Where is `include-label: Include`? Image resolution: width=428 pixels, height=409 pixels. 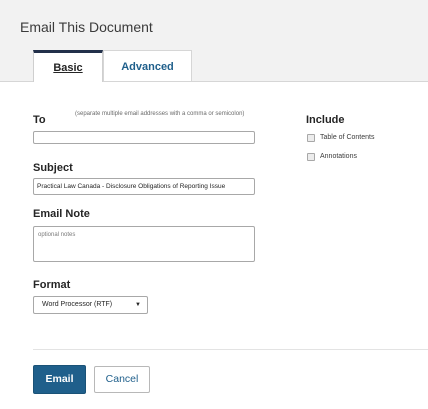 include-label: Include is located at coordinates (325, 120).